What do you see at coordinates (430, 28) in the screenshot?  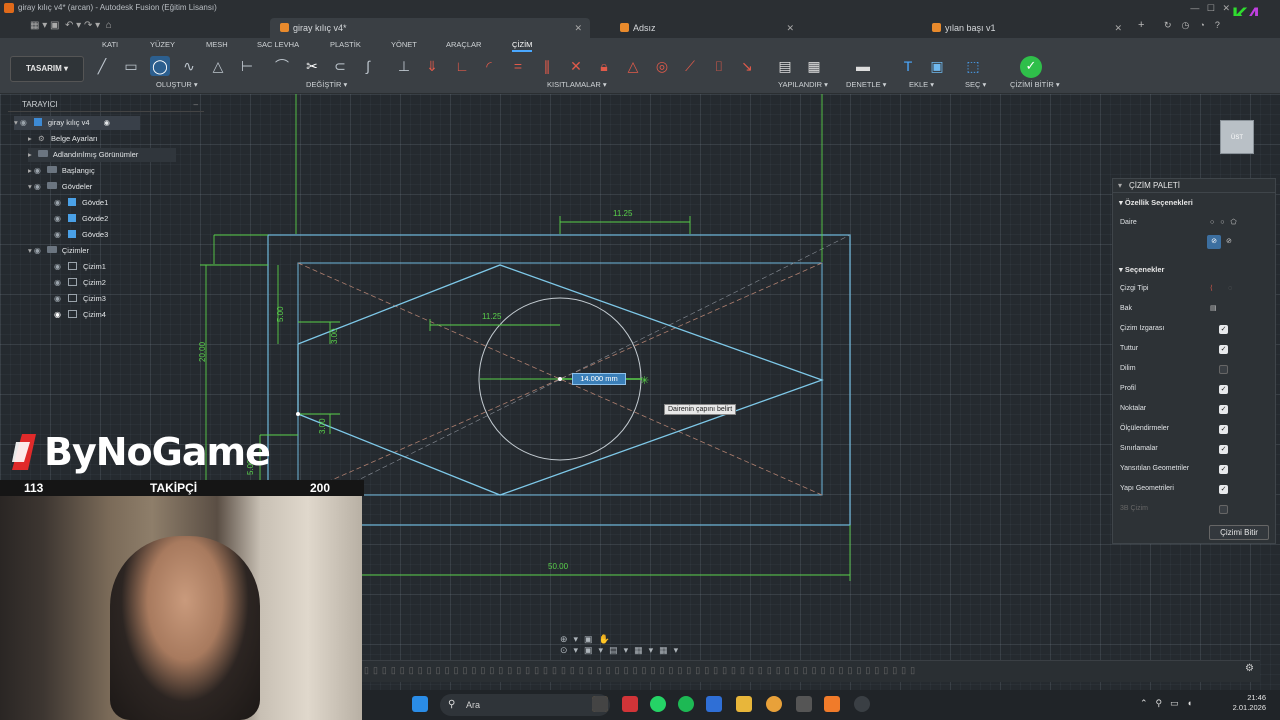 I see `tab-giray-kilic: giray kılıç v4* ✕` at bounding box center [430, 28].